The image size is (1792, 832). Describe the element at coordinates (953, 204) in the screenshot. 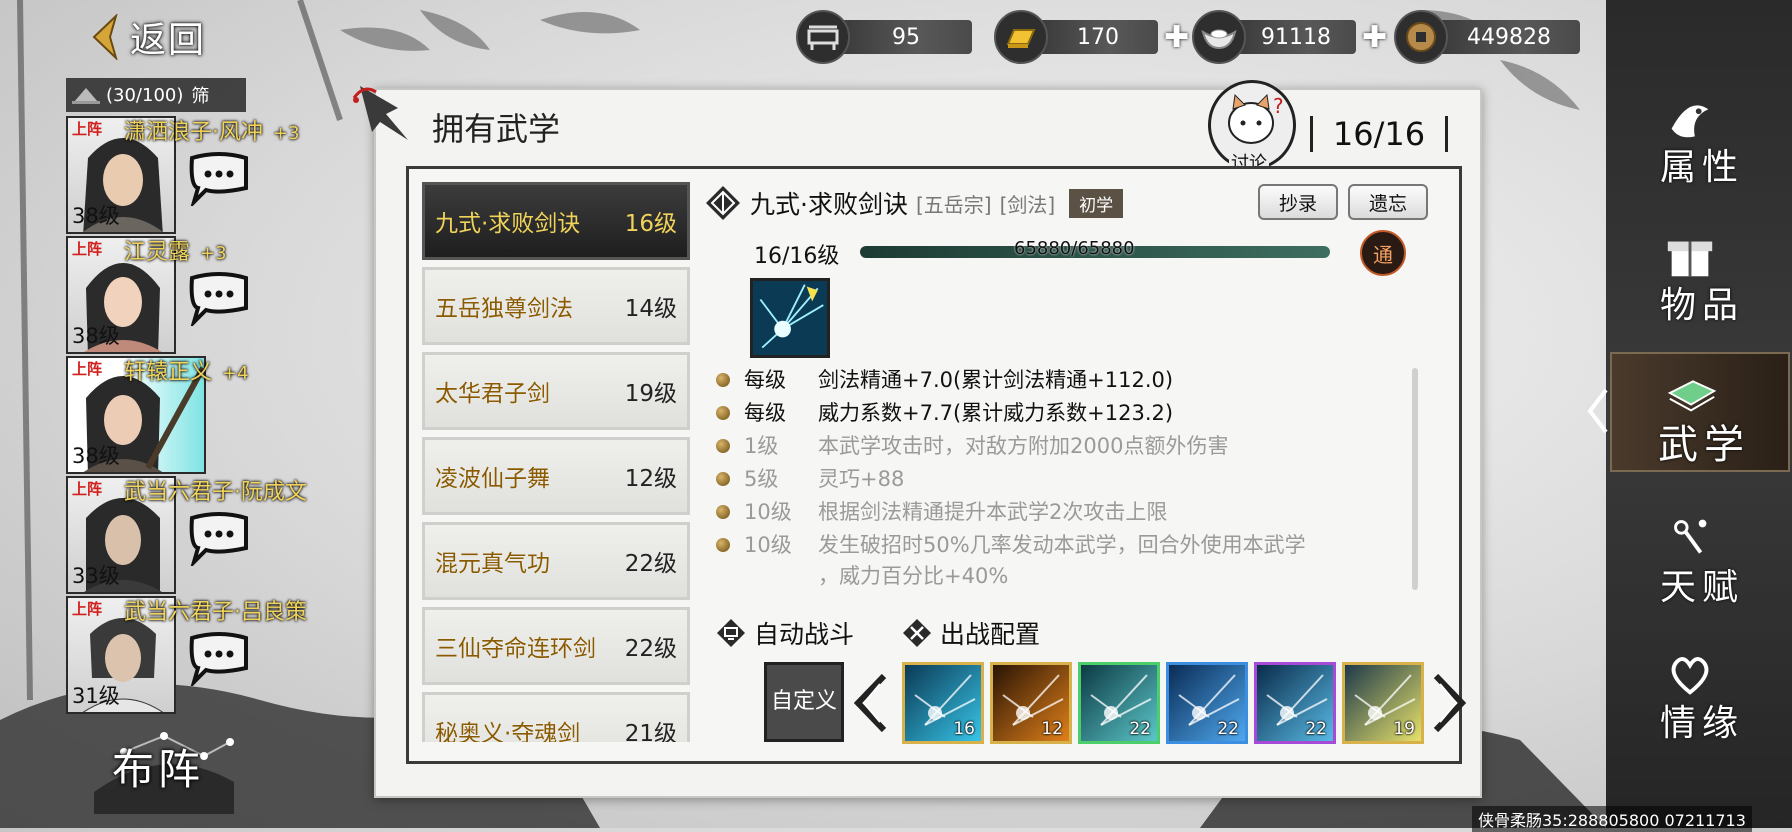

I see `sect-tag: [五岳宗]` at that location.